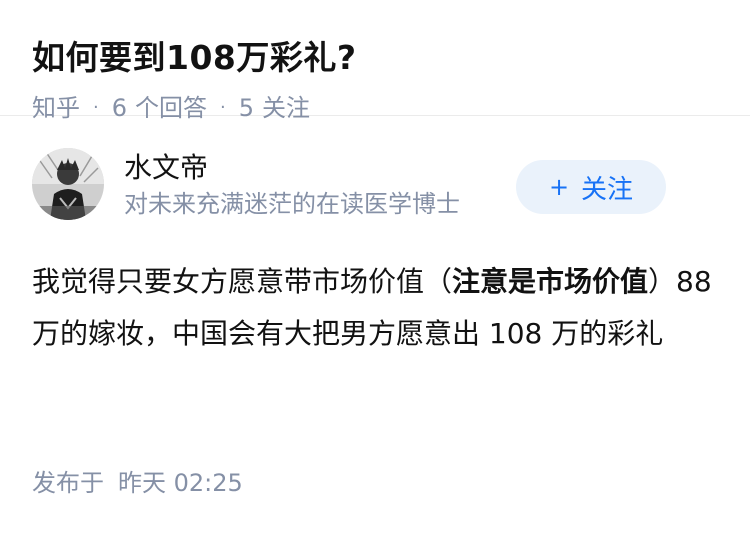 This screenshot has height=534, width=750. I want to click on question-title: 如何要到108万彩礼?, so click(375, 58).